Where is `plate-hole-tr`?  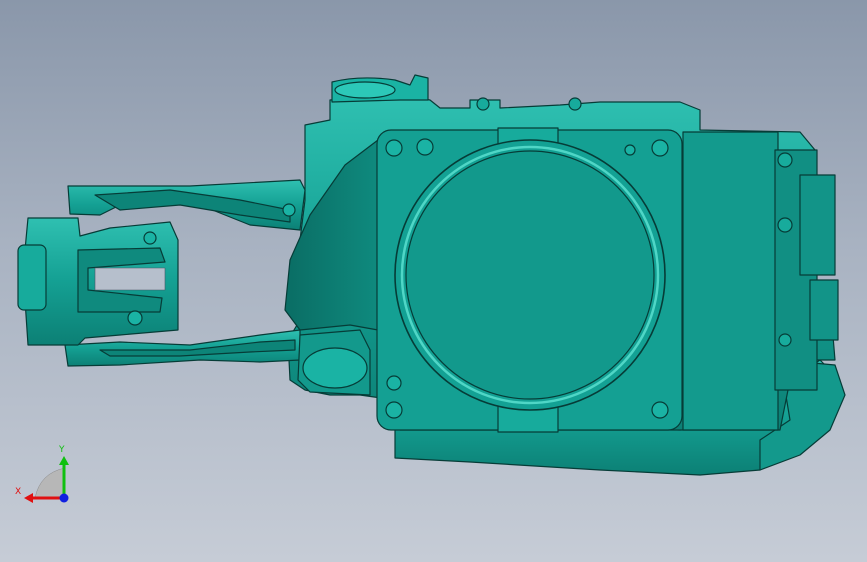
plate-hole-tr is located at coordinates (660, 148).